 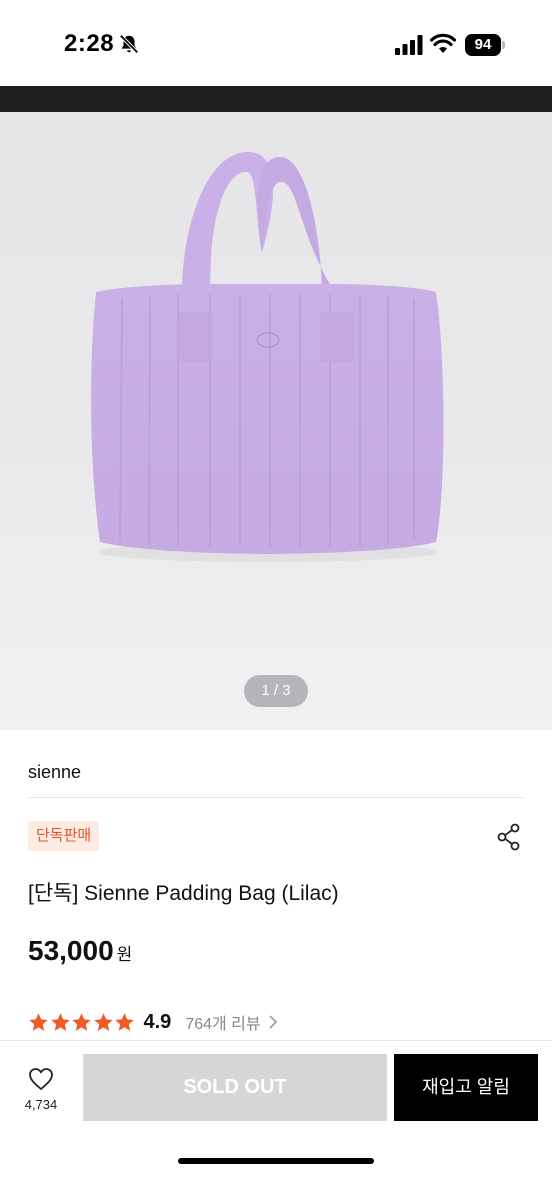 I want to click on like-count: 4,734, so click(x=41, y=1104).